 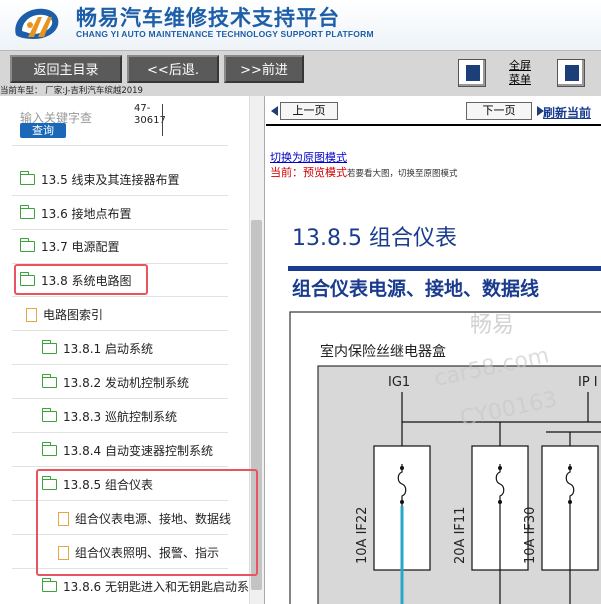 I want to click on tree-item-label: 13.8.6 无钥匙进入和无钥匙启动系, so click(x=156, y=587).